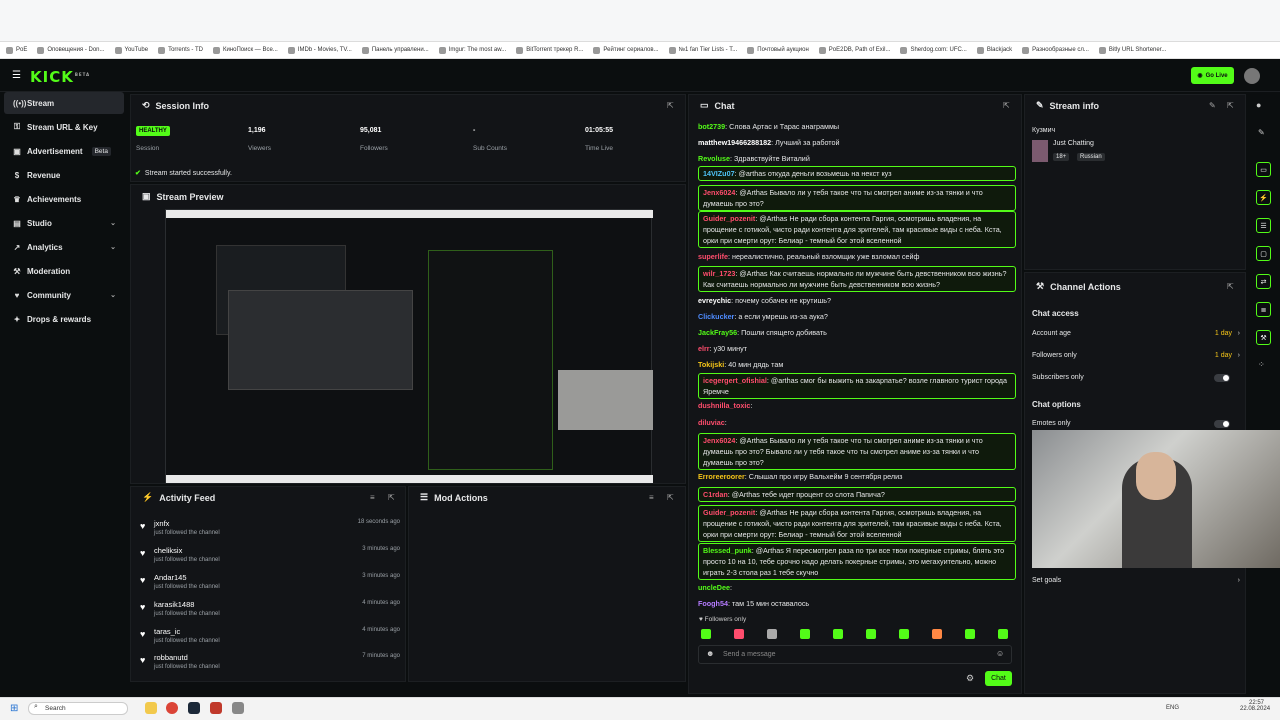 Image resolution: width=1280 pixels, height=720 pixels. I want to click on windows-start-icon: ⊞, so click(14, 708).